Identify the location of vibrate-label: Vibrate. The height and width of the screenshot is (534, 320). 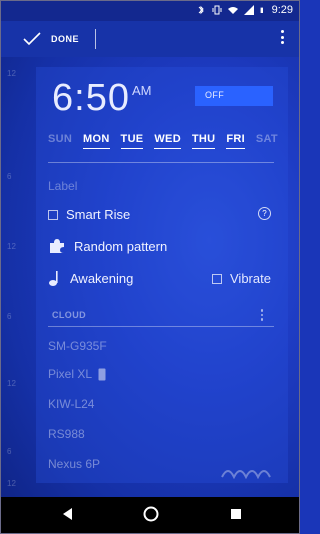
(250, 278).